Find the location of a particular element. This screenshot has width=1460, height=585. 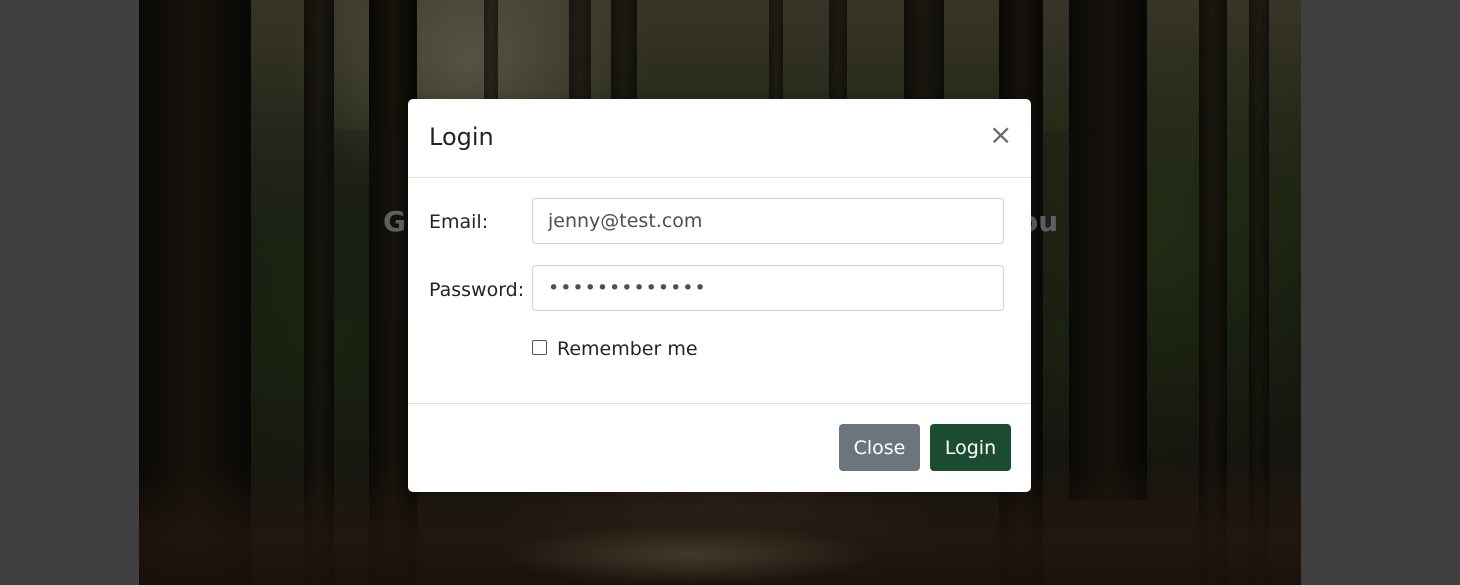

remember-me-checkbox is located at coordinates (539, 347).